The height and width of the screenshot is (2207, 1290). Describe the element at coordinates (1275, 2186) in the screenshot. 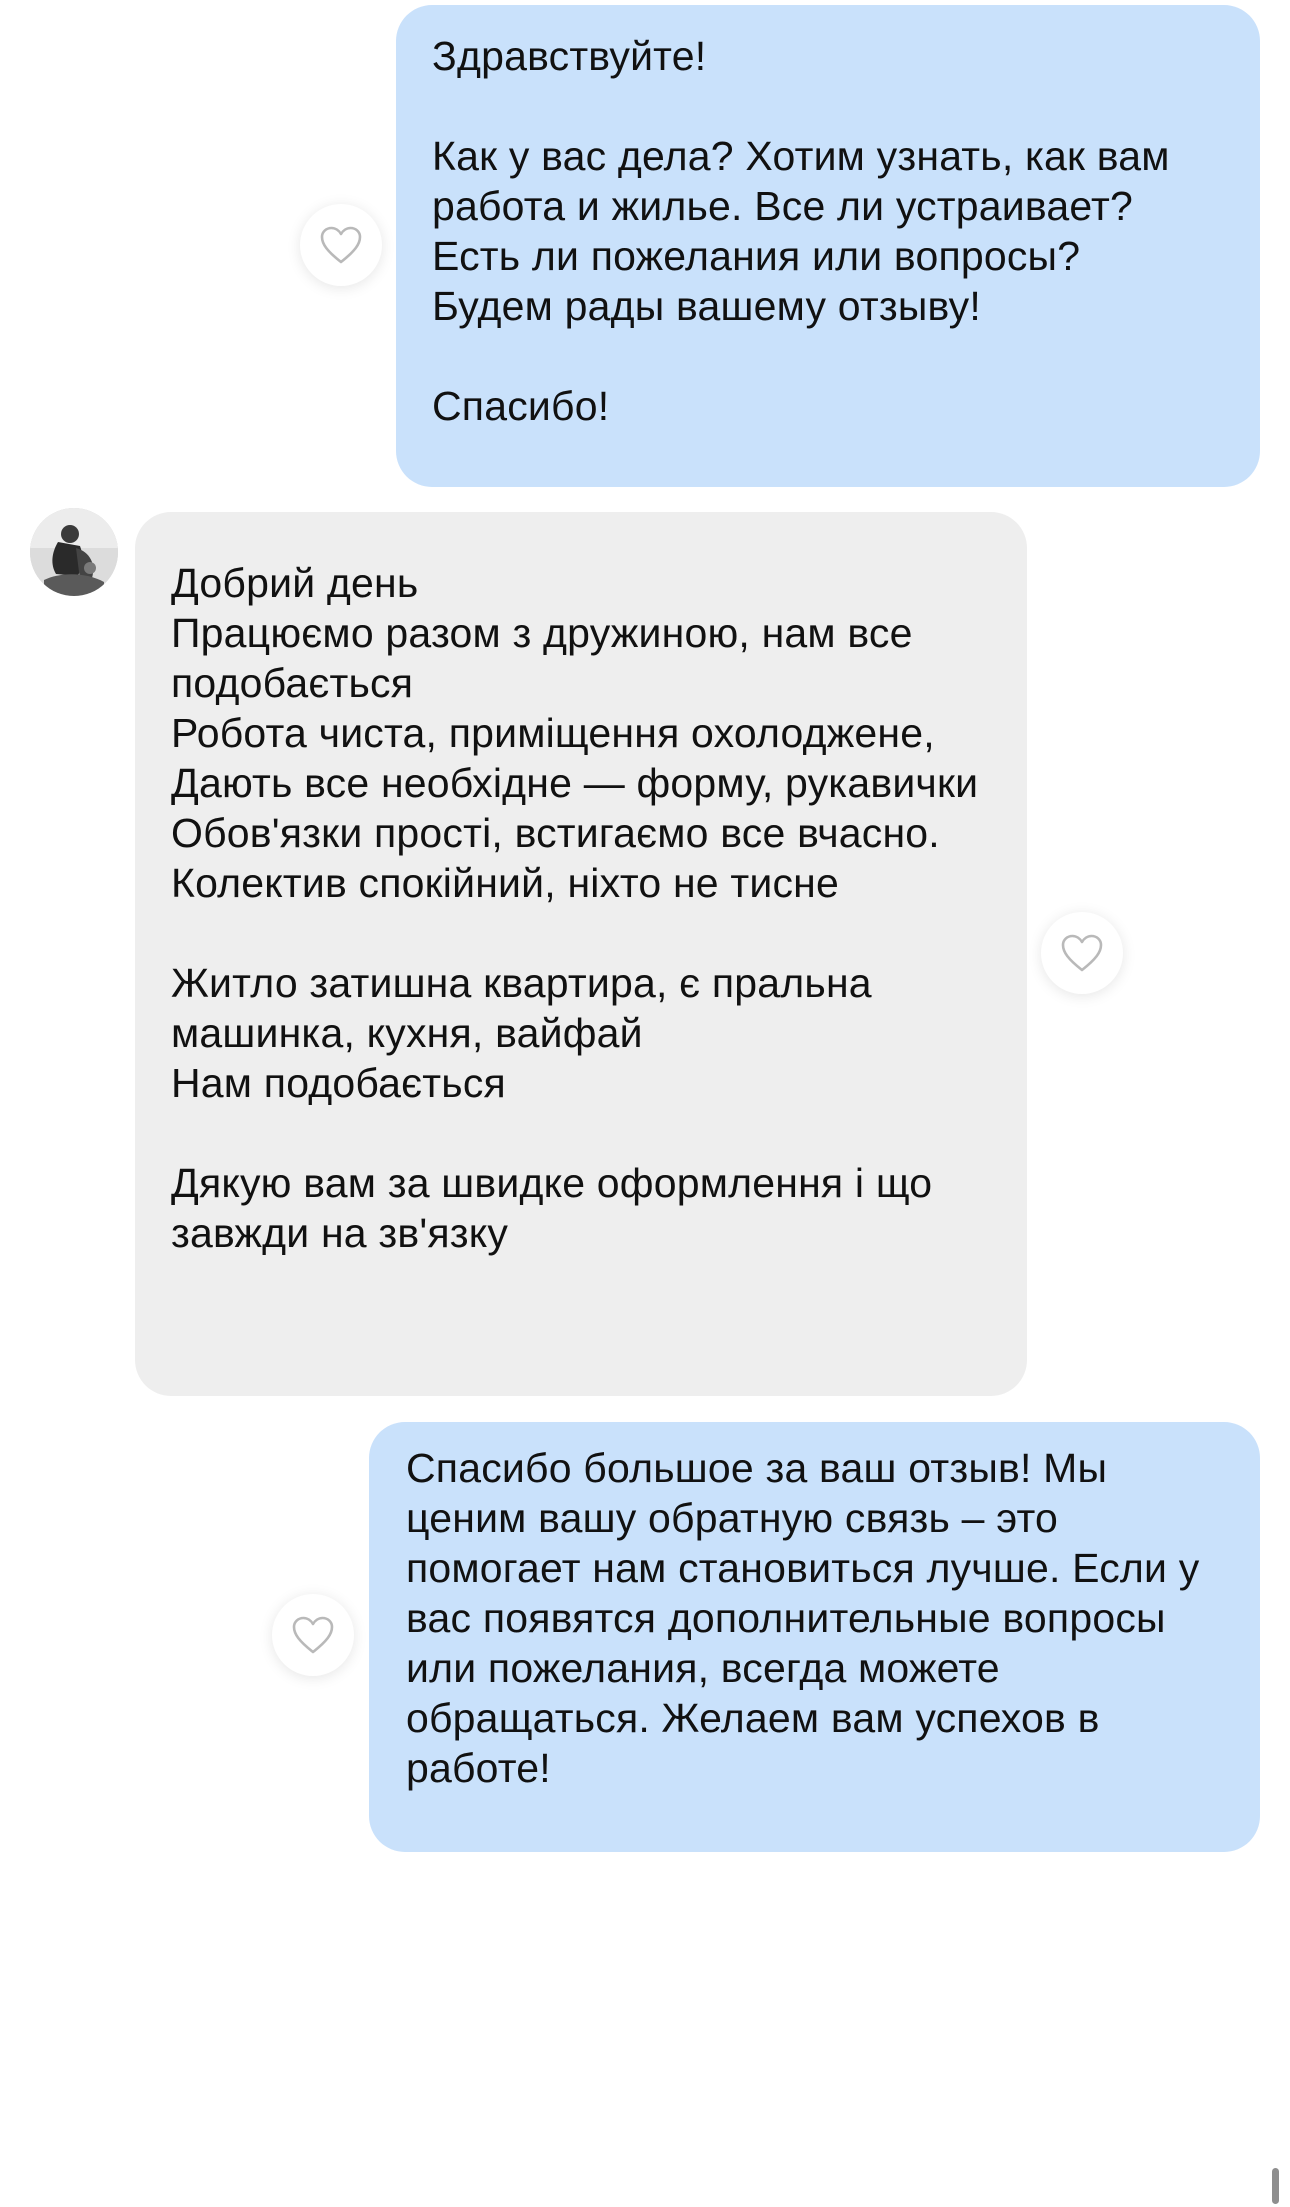

I see `scrollbar` at that location.